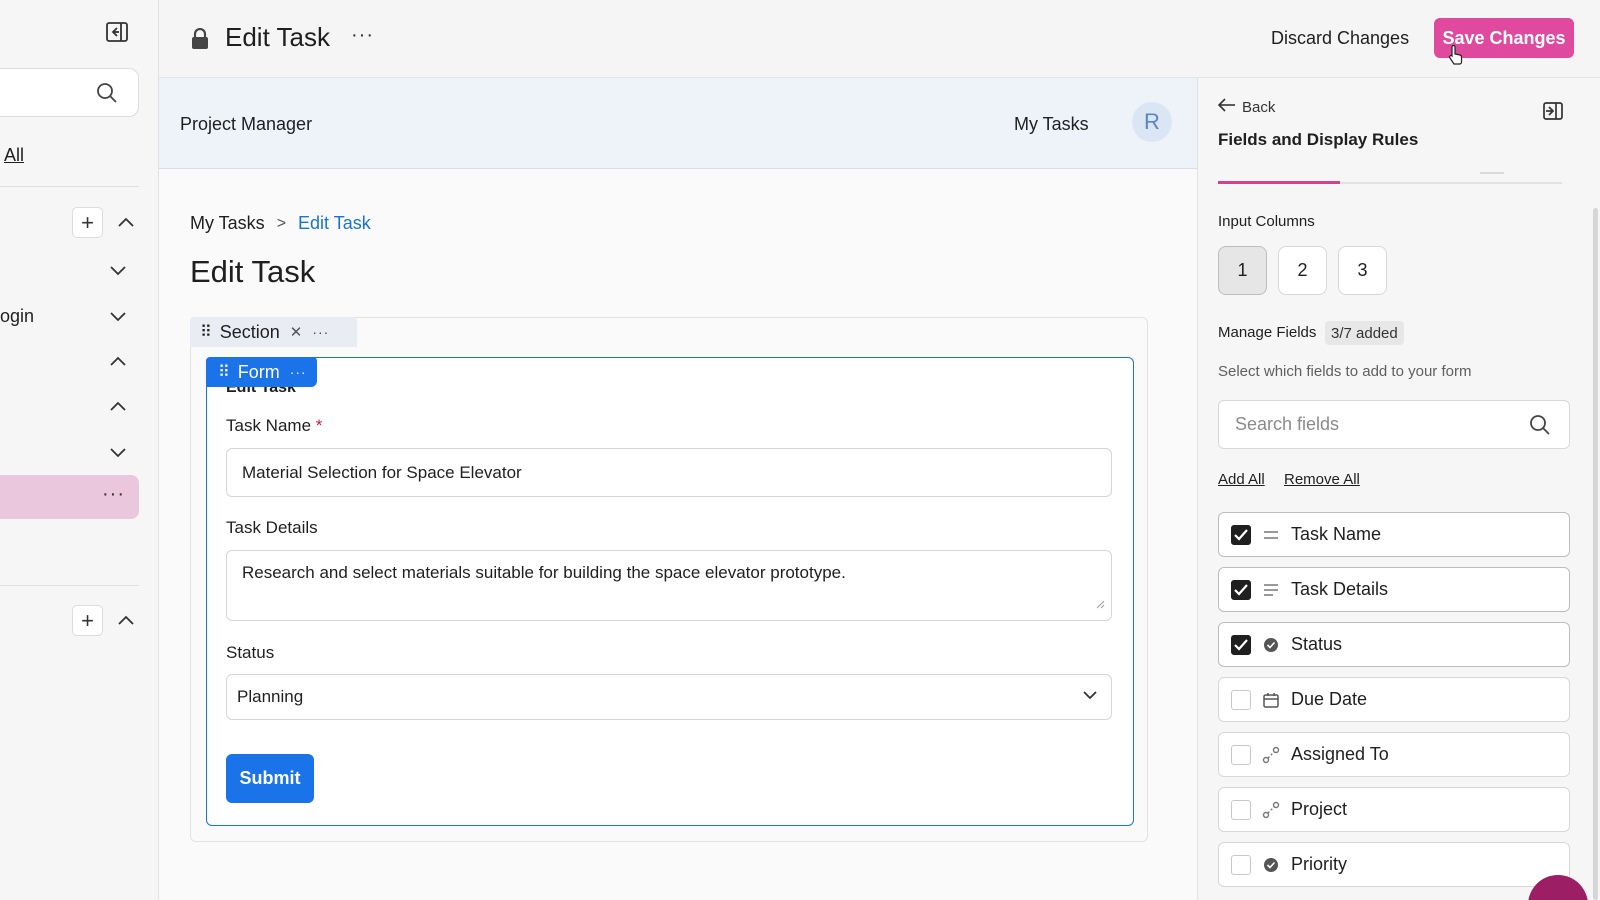 This screenshot has width=1600, height=900. I want to click on column-option-2: 2, so click(1302, 270).